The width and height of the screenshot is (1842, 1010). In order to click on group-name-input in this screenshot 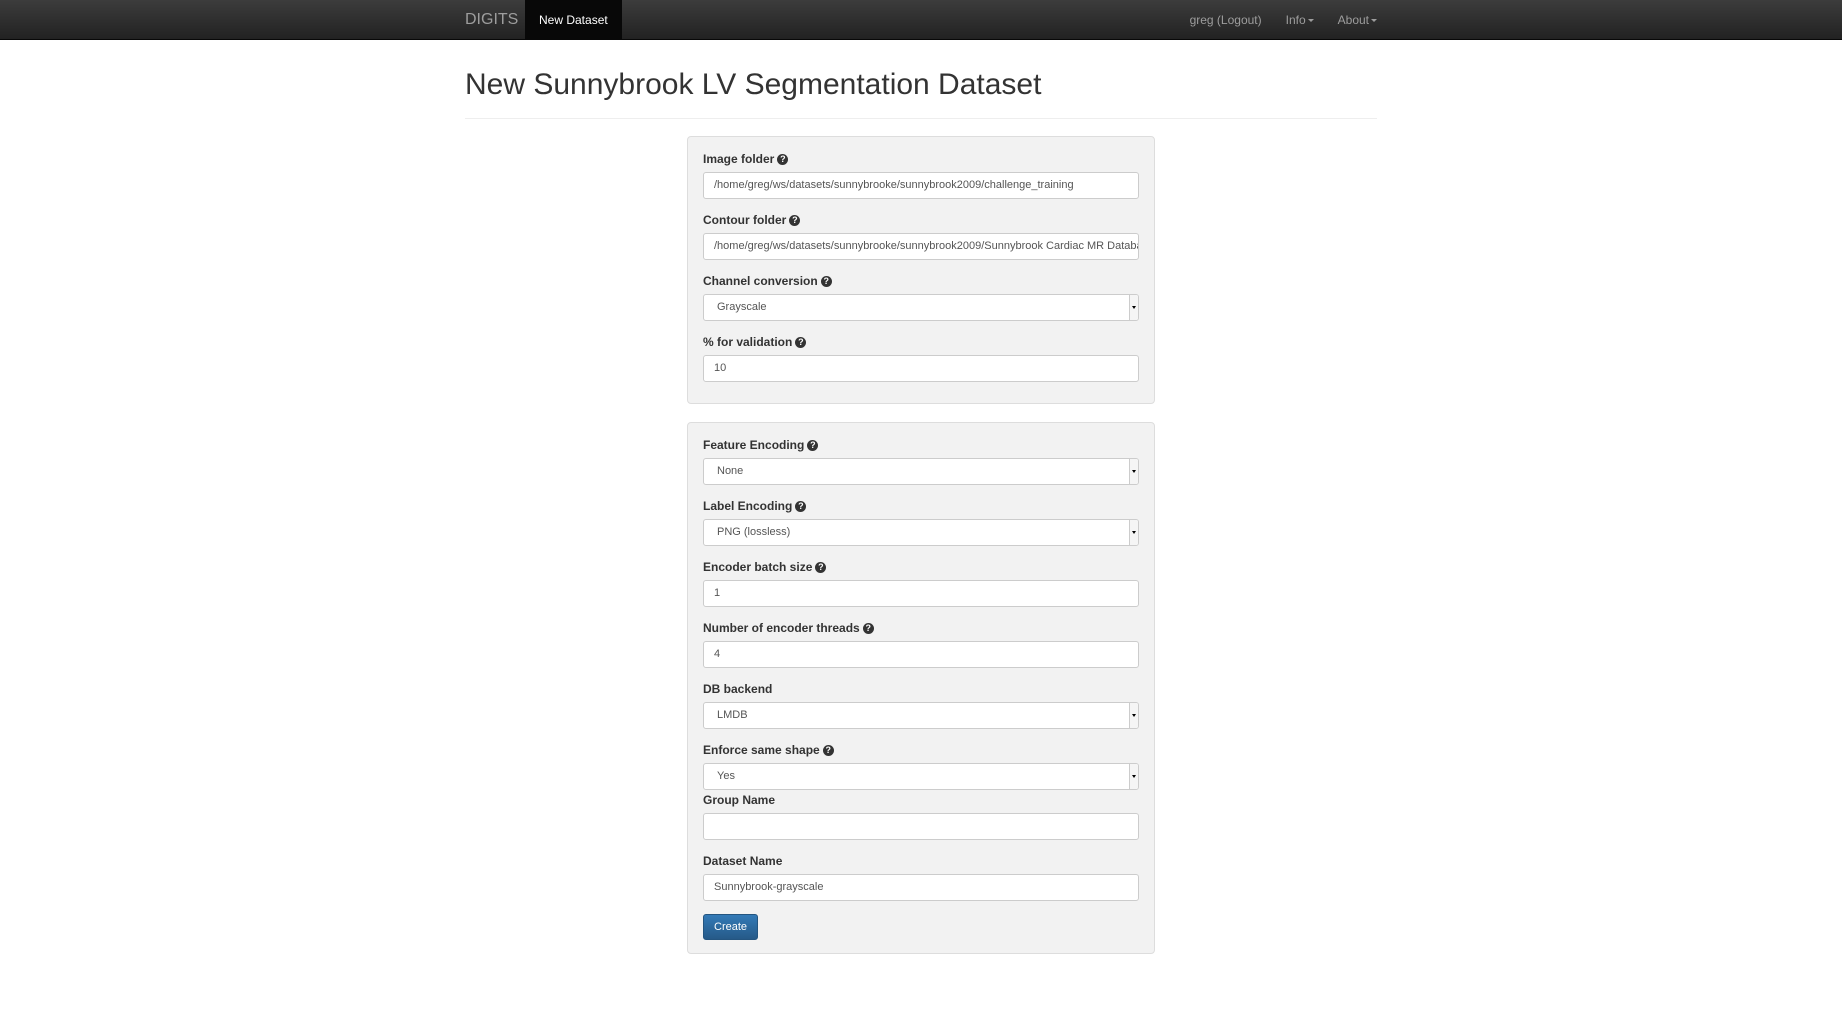, I will do `click(921, 826)`.